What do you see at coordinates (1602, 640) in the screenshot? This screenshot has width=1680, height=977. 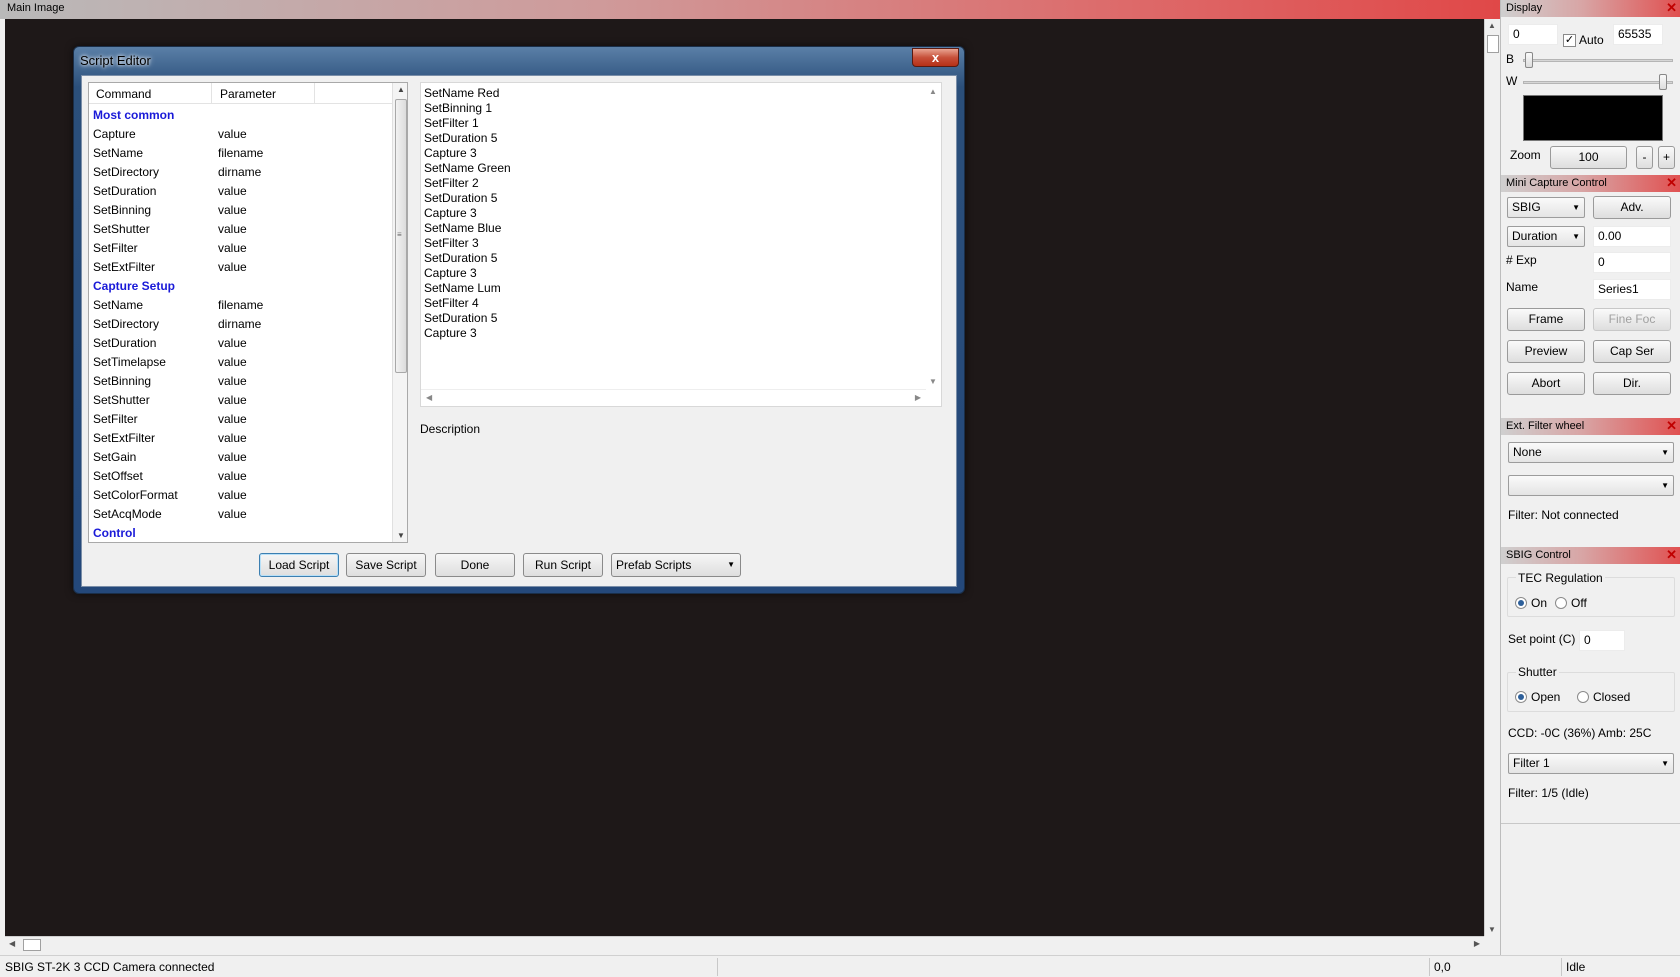 I see `setpoint-field: 0` at bounding box center [1602, 640].